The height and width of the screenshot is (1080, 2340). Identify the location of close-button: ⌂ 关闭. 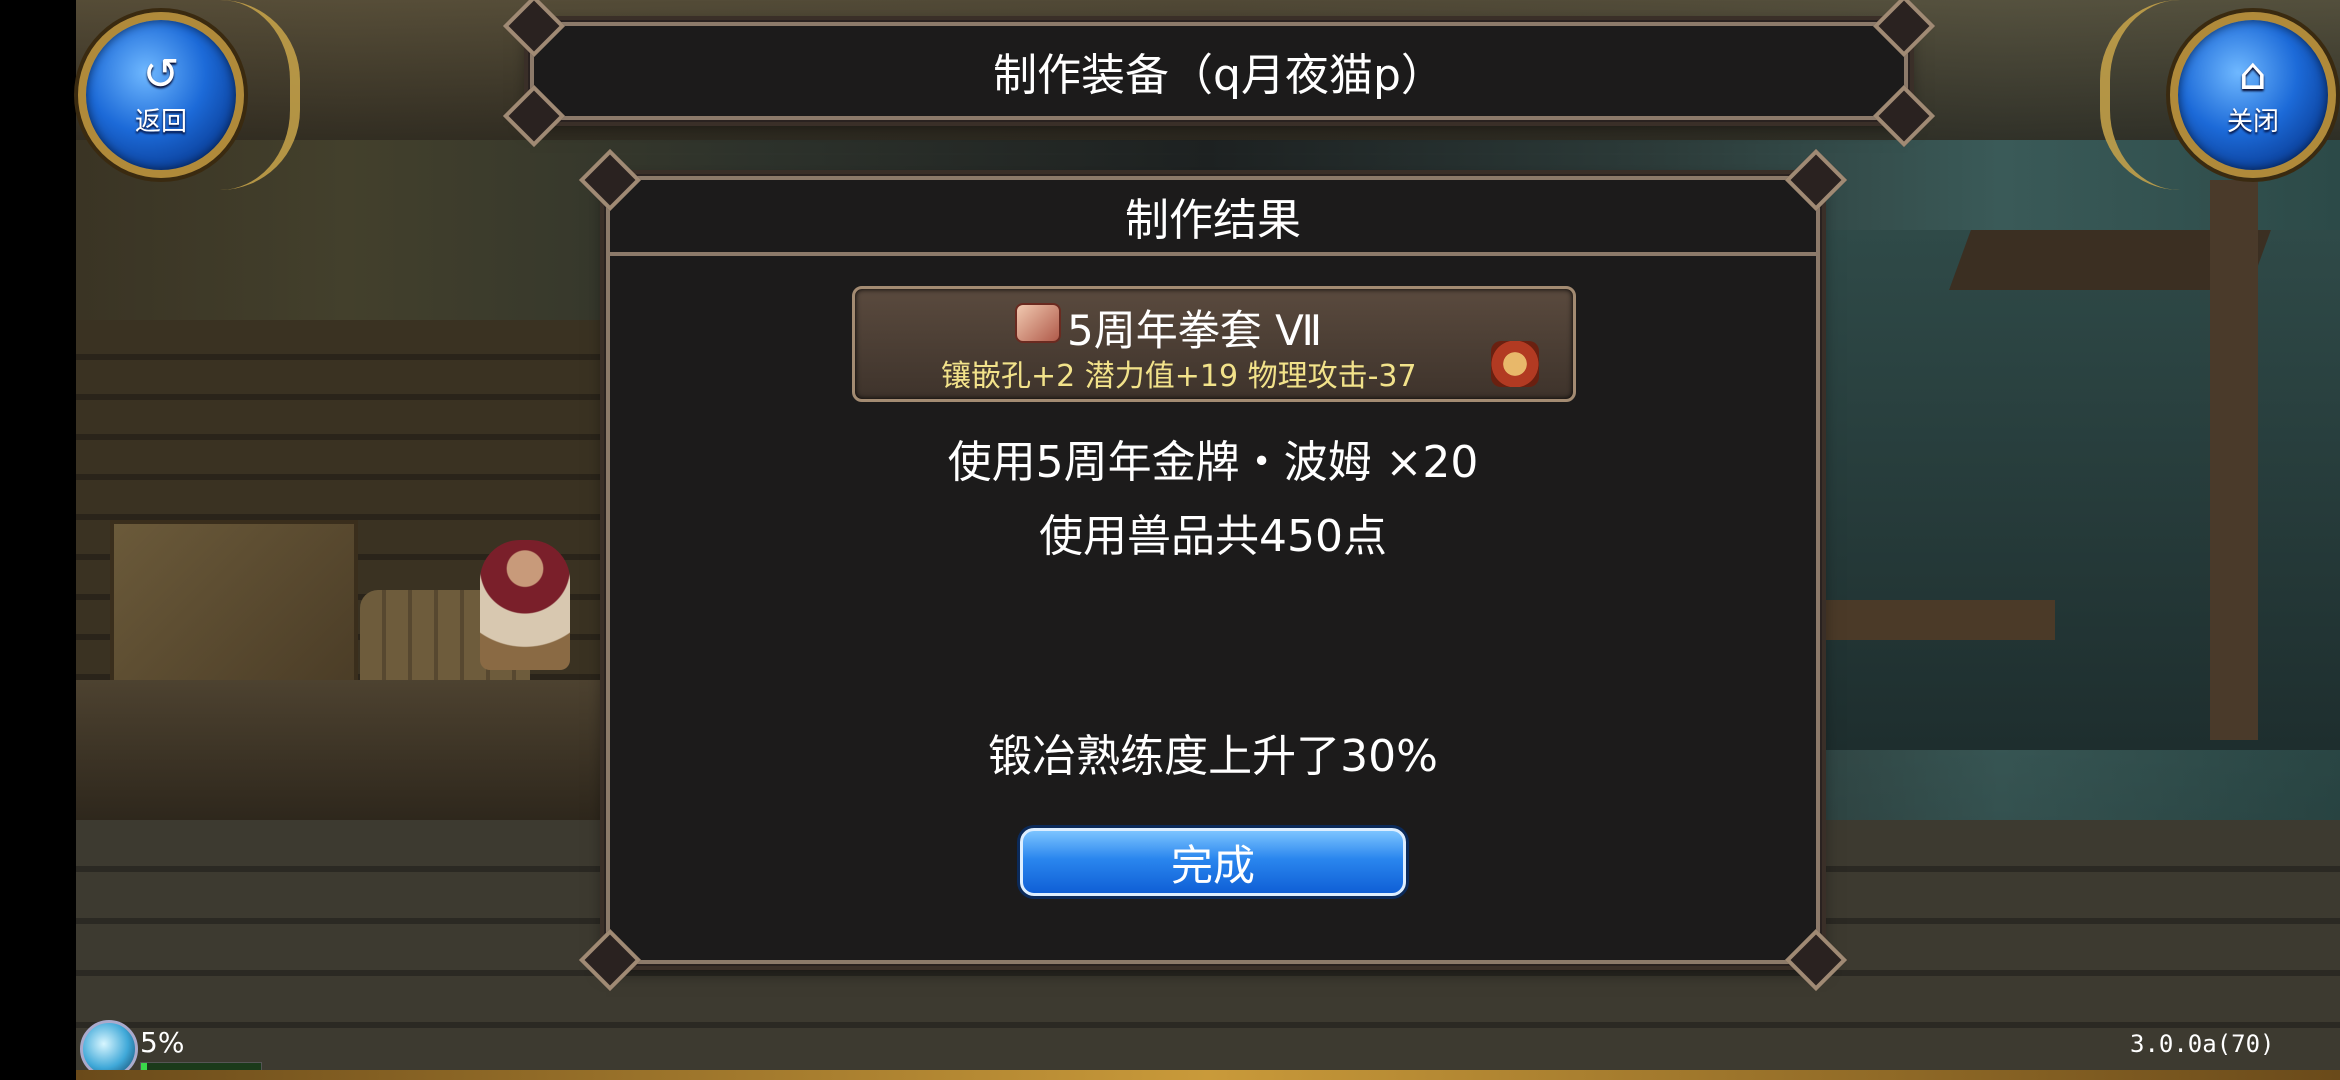
(2253, 95).